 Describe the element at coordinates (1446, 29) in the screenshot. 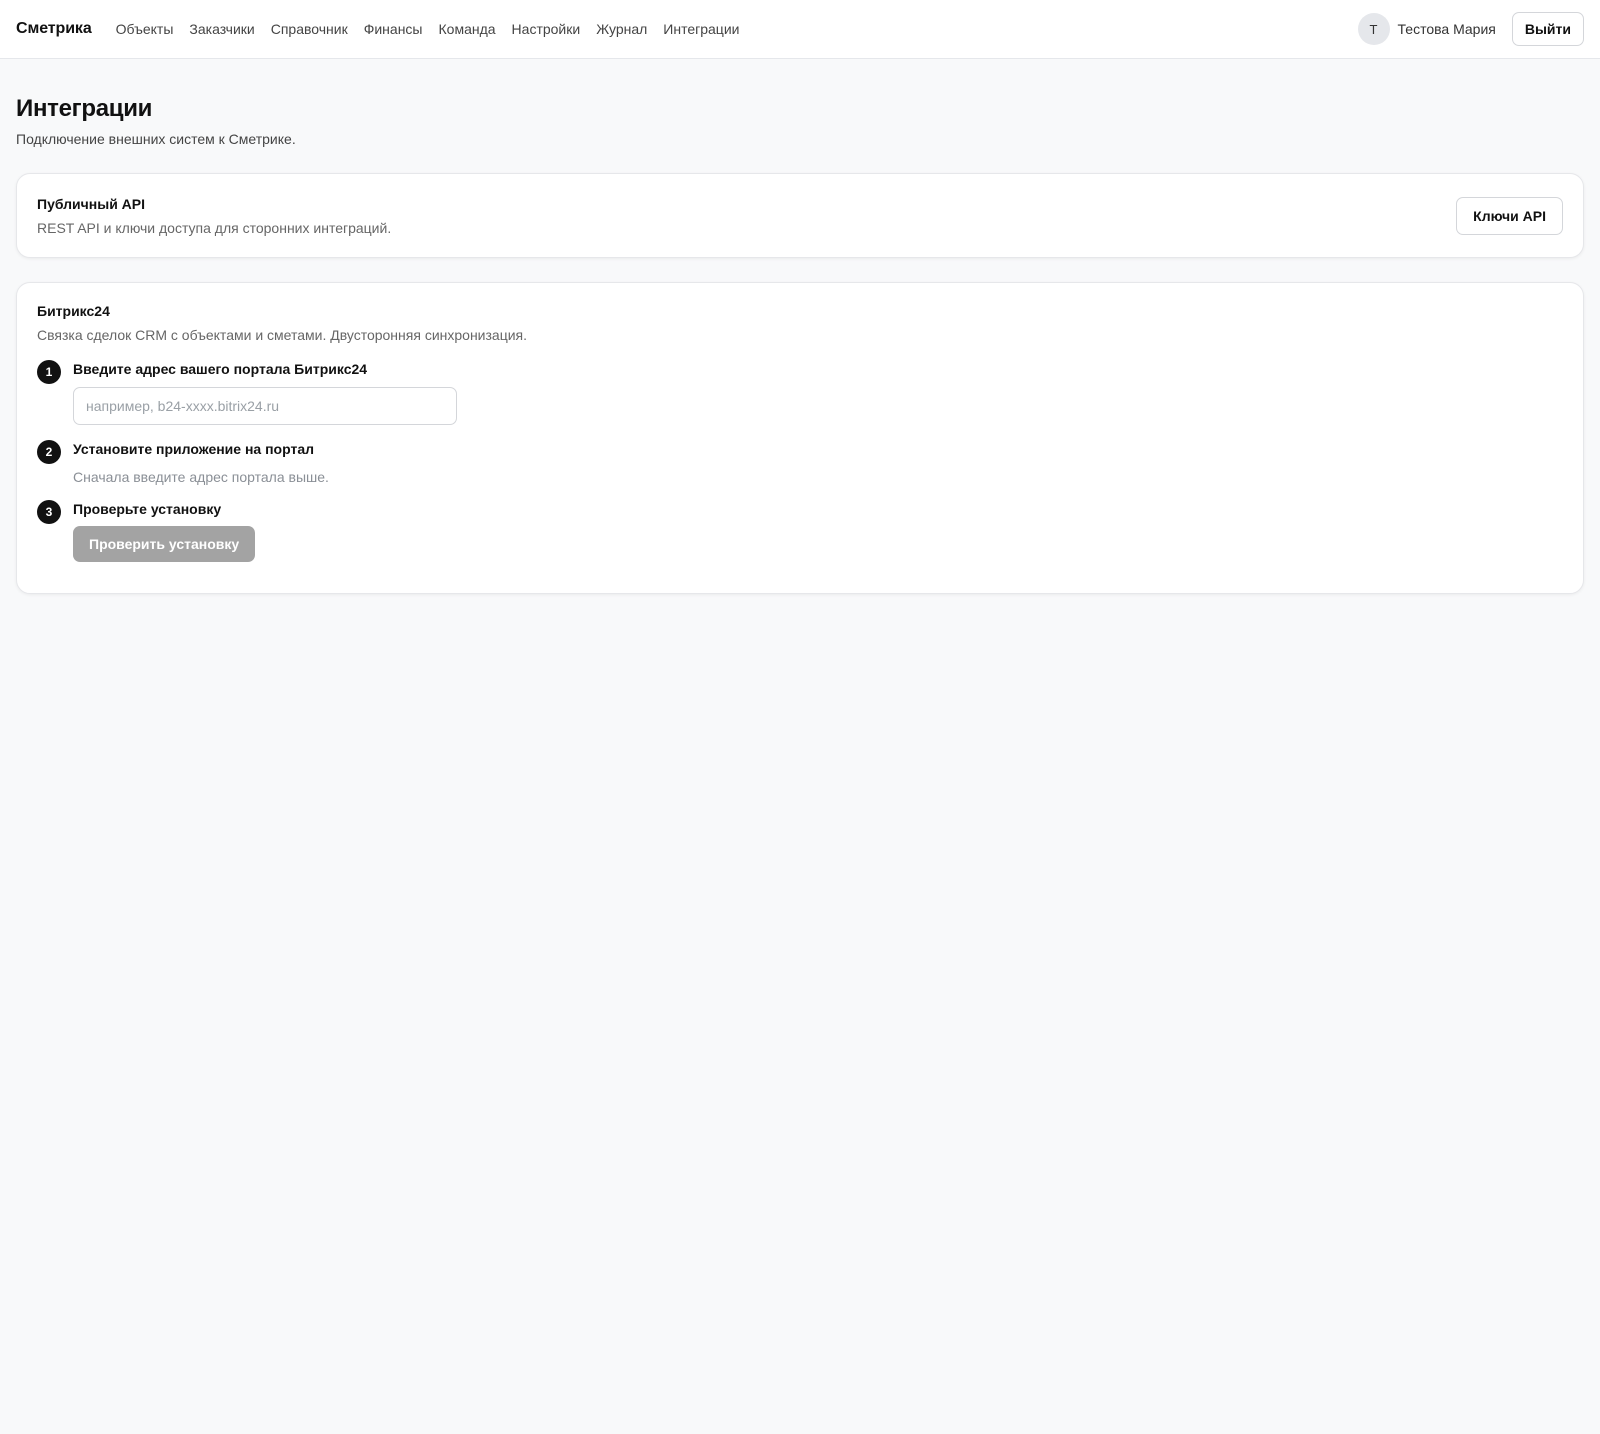

I see `user-name: Тестова Мария` at that location.